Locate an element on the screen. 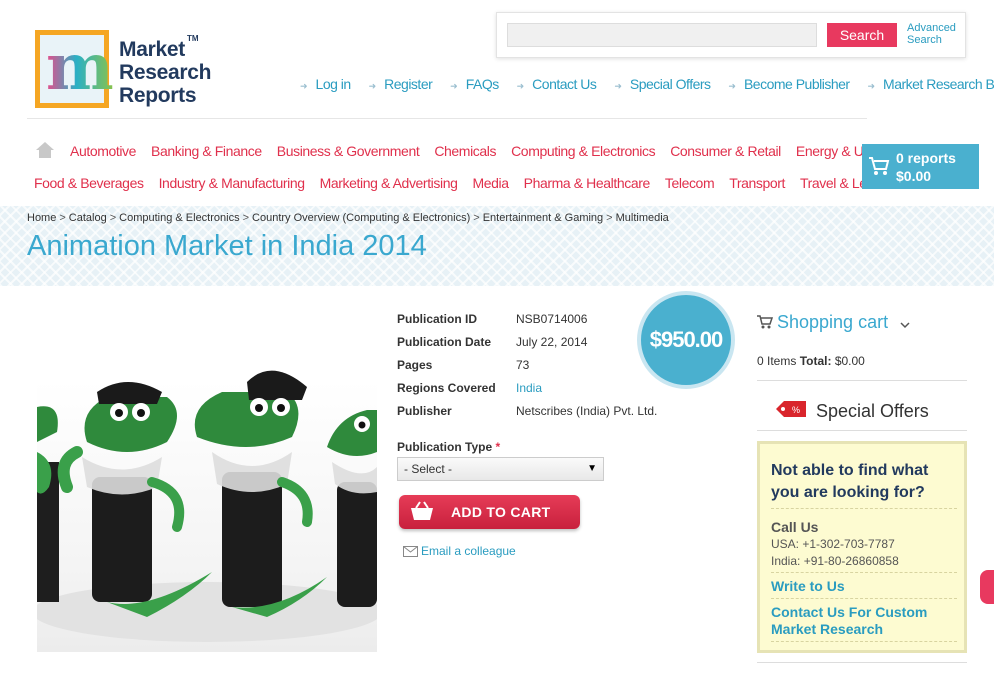 This screenshot has height=678, width=994. search-panel: Search Advanced Search is located at coordinates (731, 35).